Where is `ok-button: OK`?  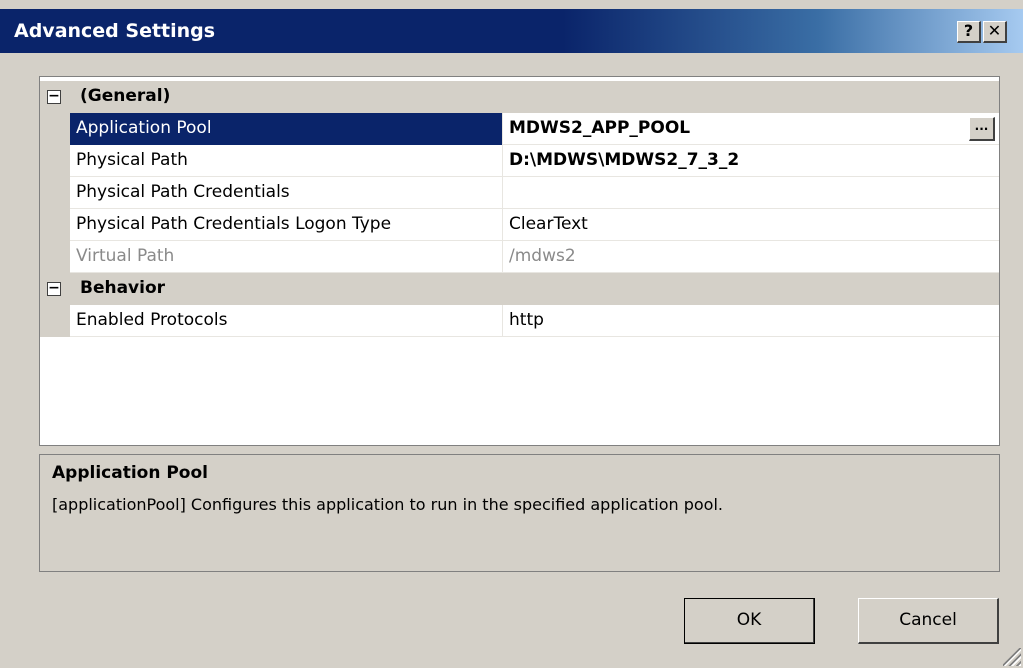 ok-button: OK is located at coordinates (749, 621).